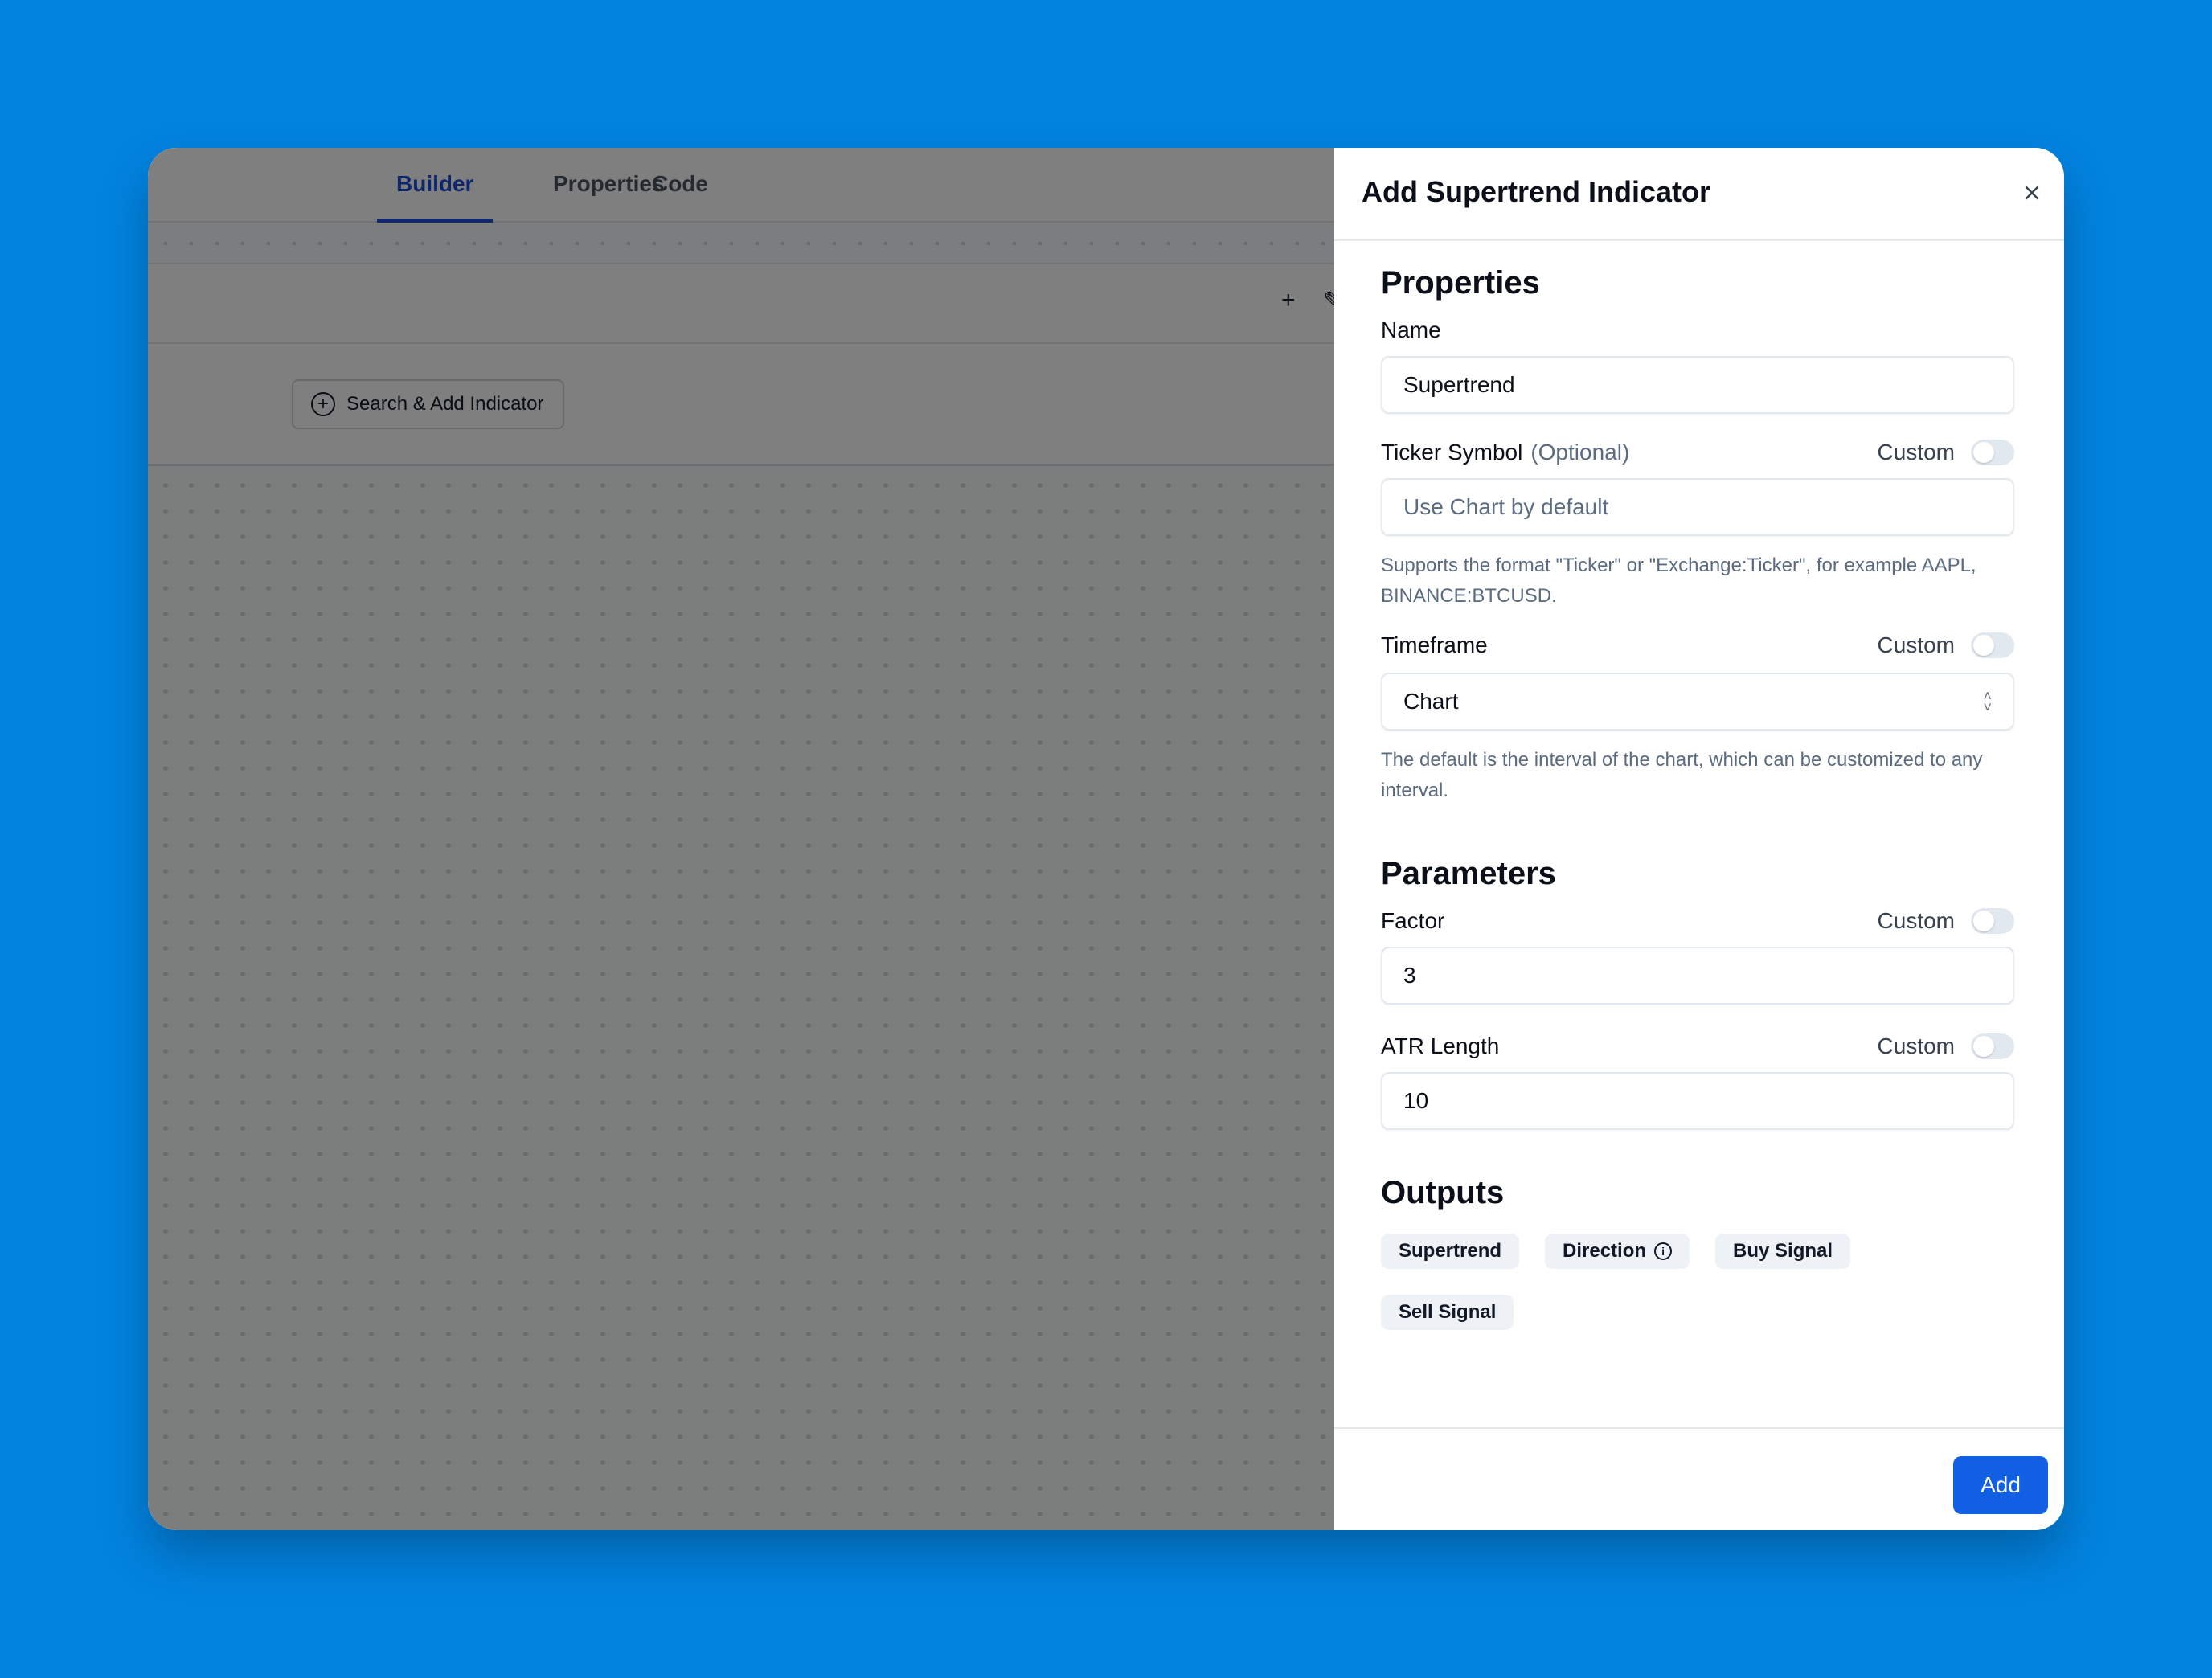  I want to click on output-label: Sell Signal, so click(1448, 1312).